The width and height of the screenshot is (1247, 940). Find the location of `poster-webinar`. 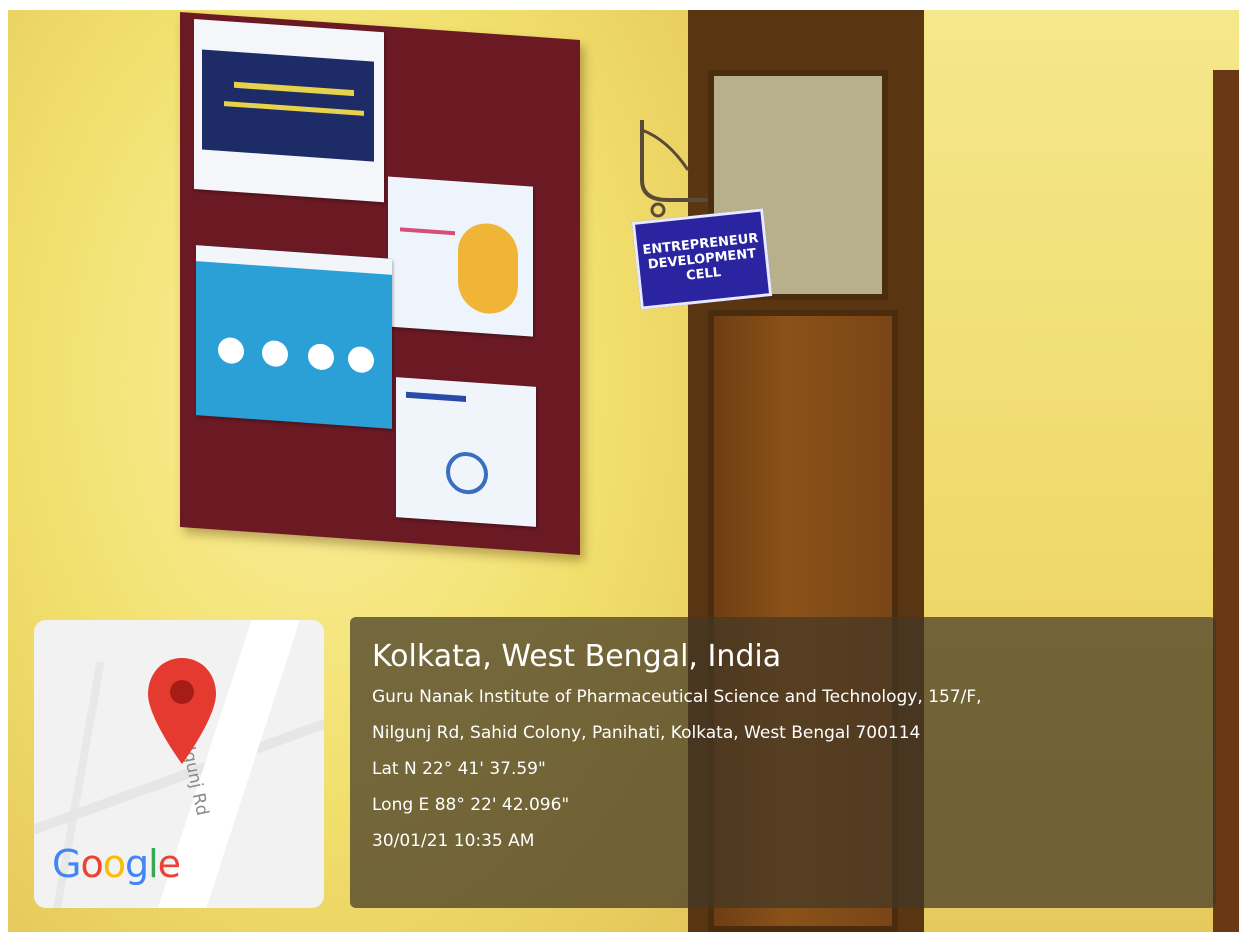

poster-webinar is located at coordinates (289, 110).